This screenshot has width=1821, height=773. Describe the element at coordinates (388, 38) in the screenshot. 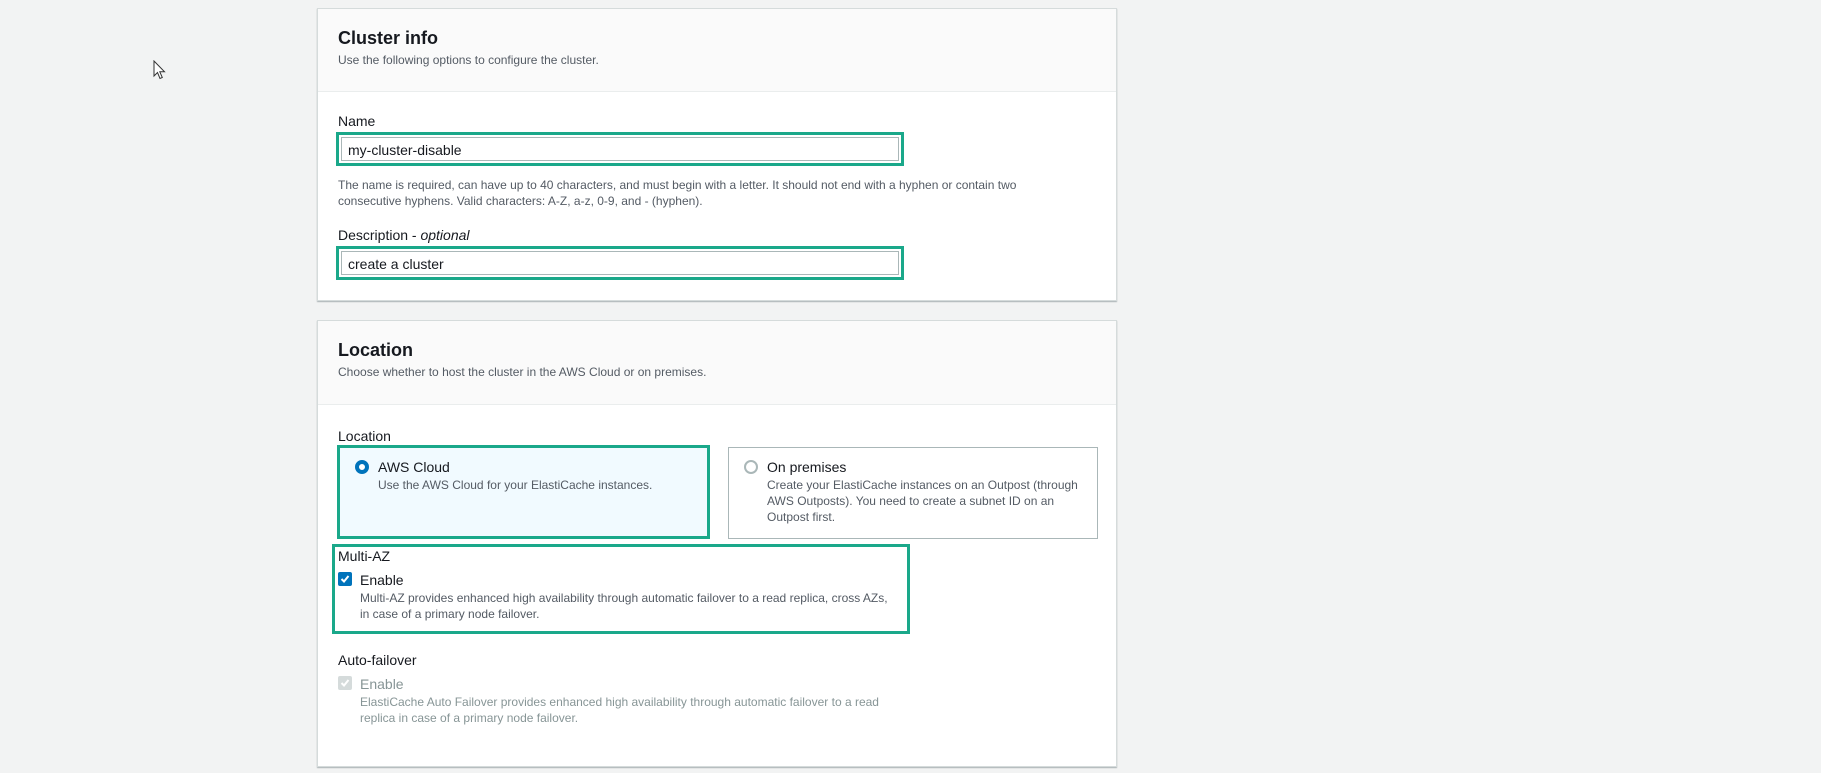

I see `cluster-info-title: Cluster info` at that location.